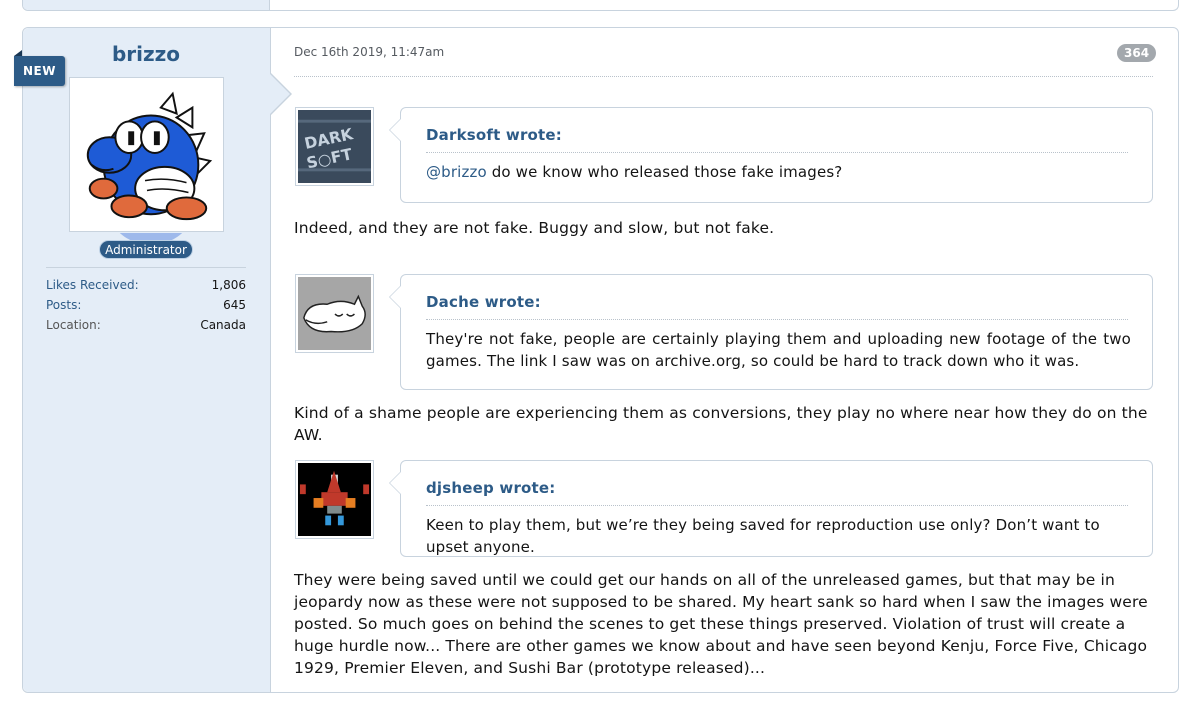 Image resolution: width=1200 pixels, height=706 pixels. I want to click on header-divider, so click(723, 76).